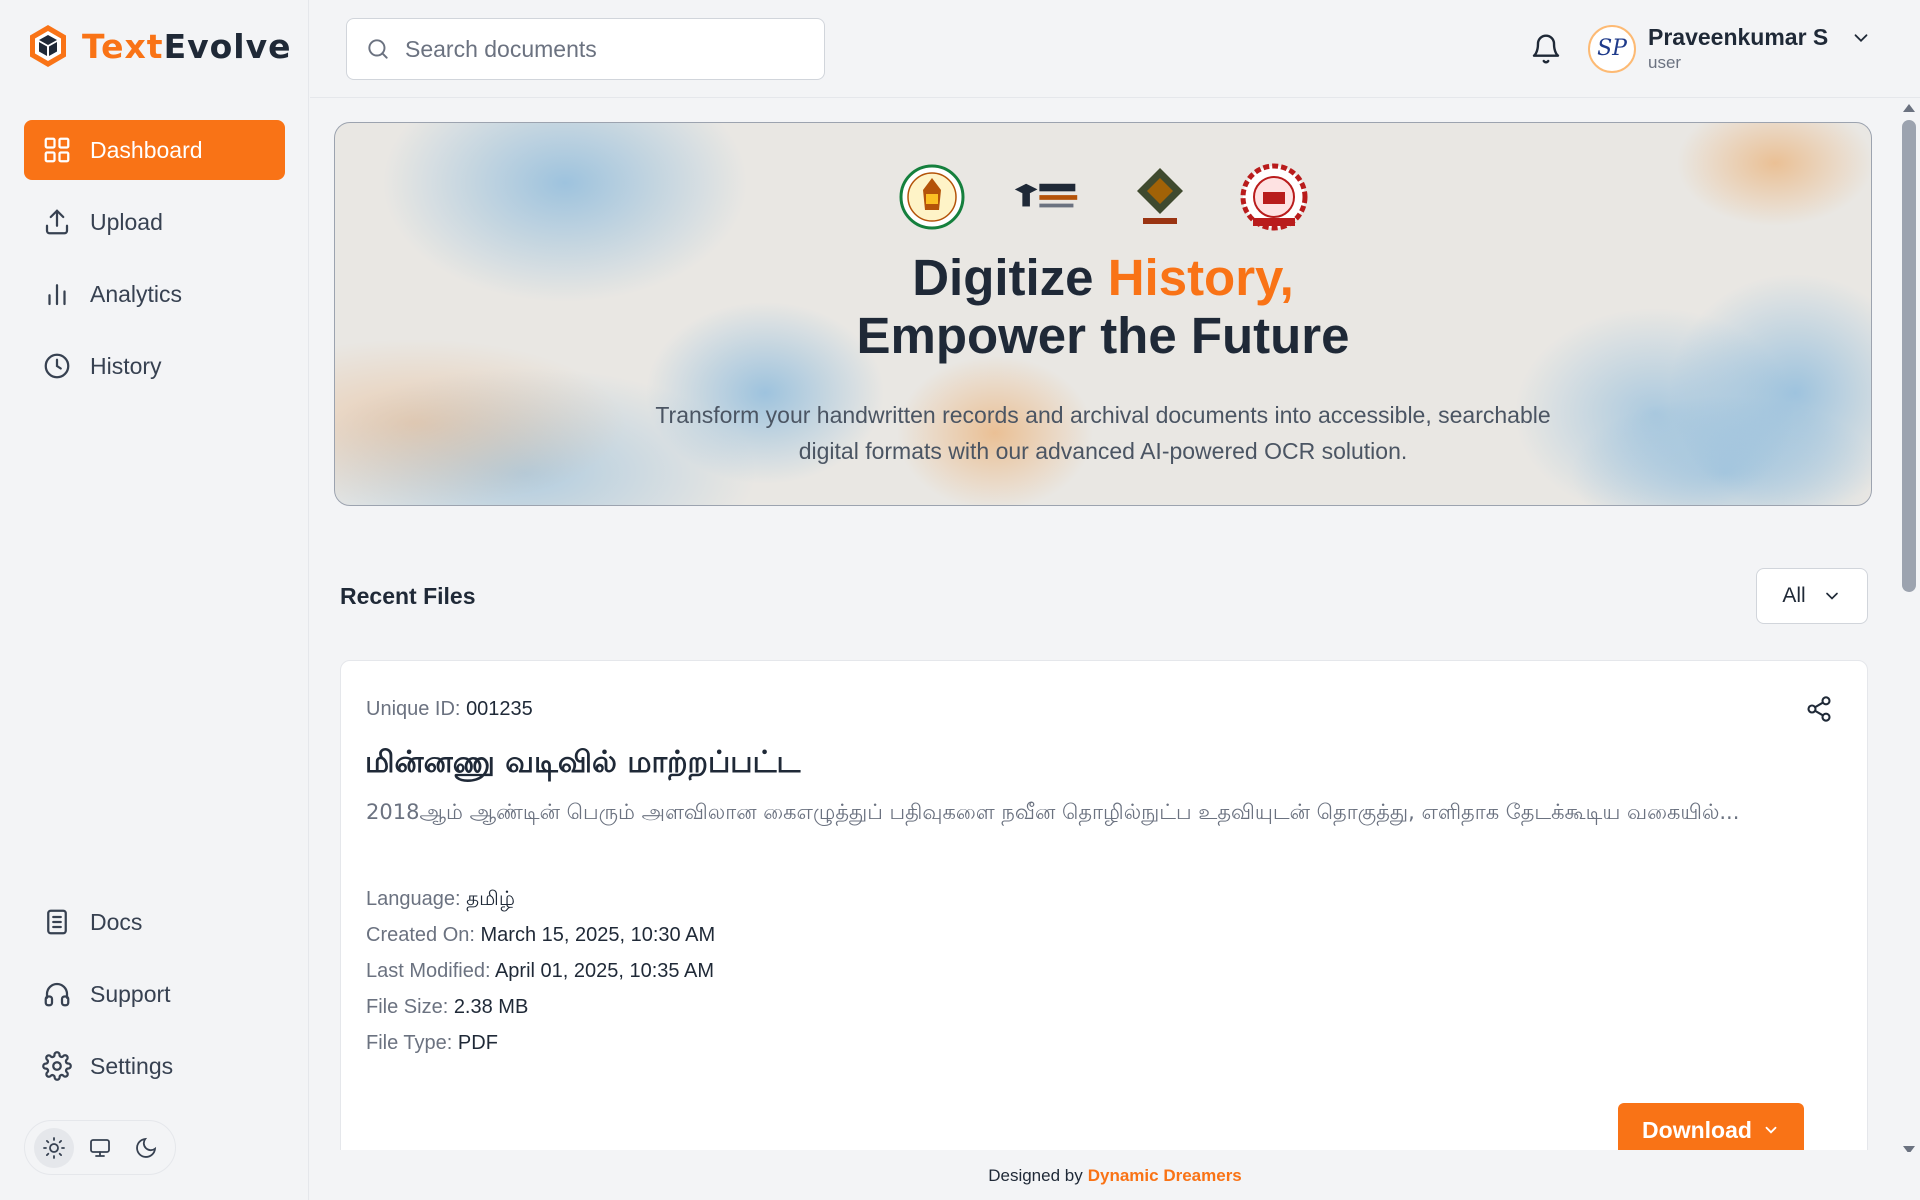  Describe the element at coordinates (1165, 1176) in the screenshot. I see `footer-brand-link: Dynamic Dreamers` at that location.